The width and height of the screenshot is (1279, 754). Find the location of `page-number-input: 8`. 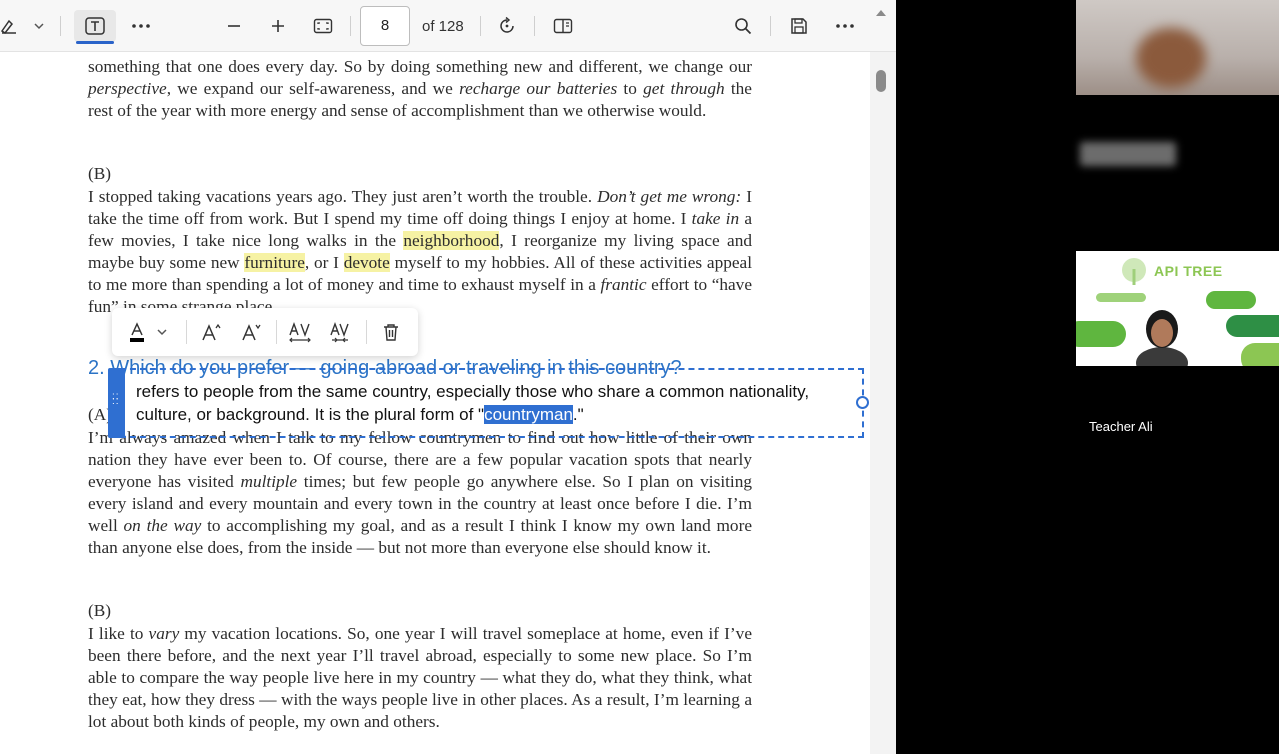

page-number-input: 8 is located at coordinates (385, 26).